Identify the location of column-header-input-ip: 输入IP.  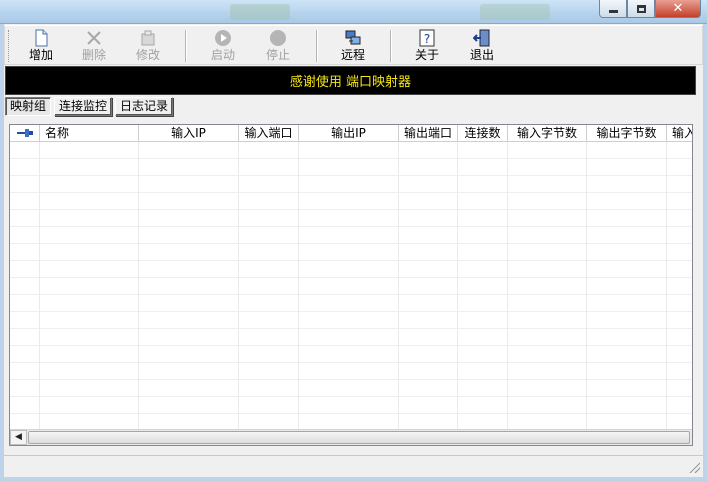
(189, 133).